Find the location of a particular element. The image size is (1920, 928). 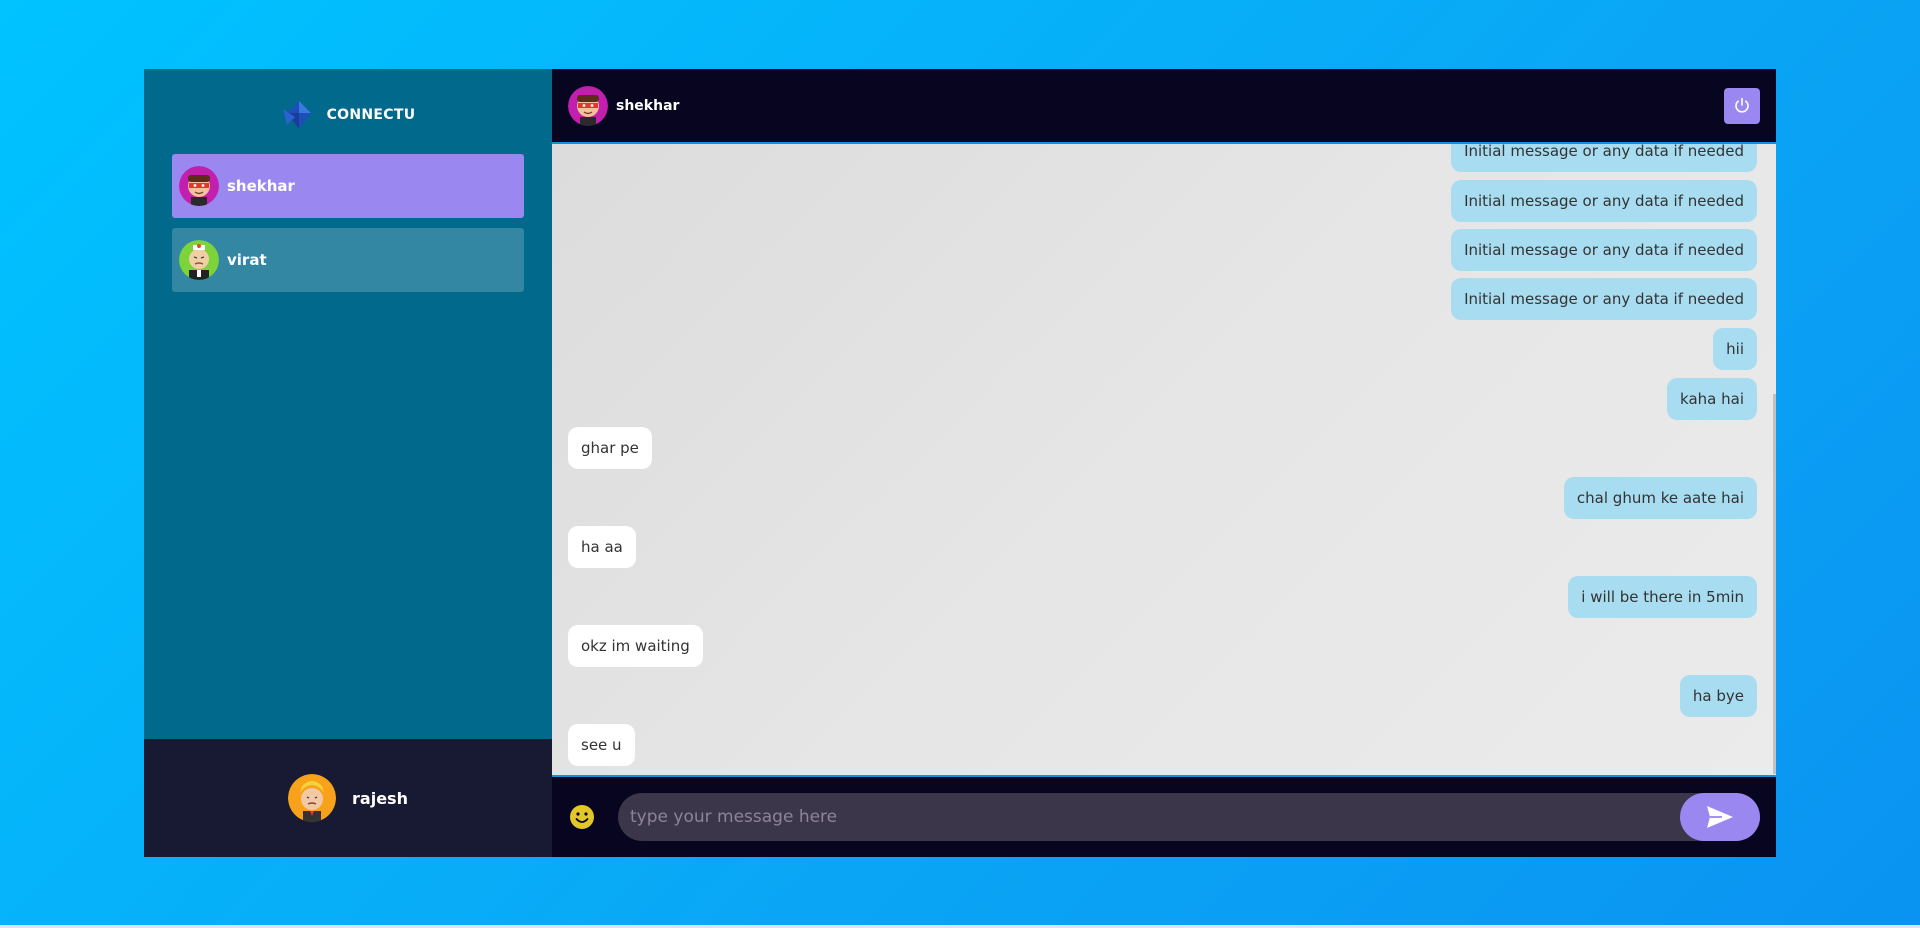

message-input-wrapper is located at coordinates (1189, 817).